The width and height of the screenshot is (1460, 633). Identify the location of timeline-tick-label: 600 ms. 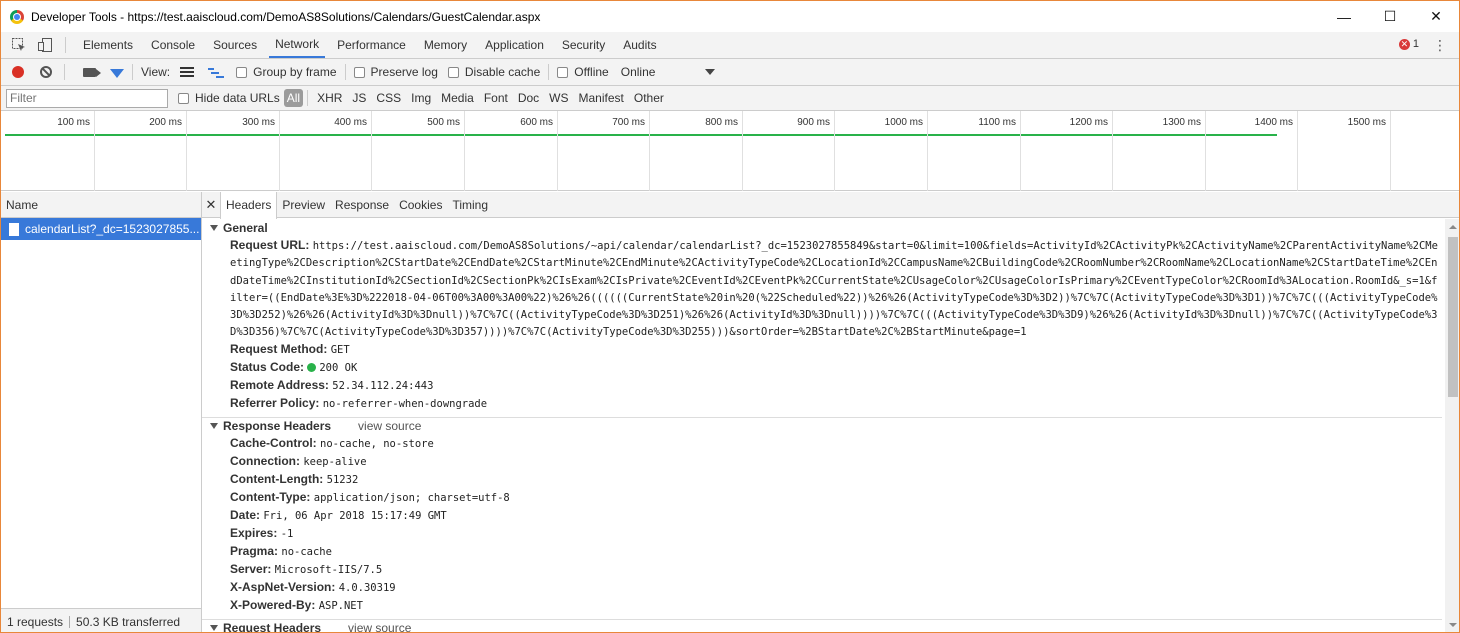
(536, 122).